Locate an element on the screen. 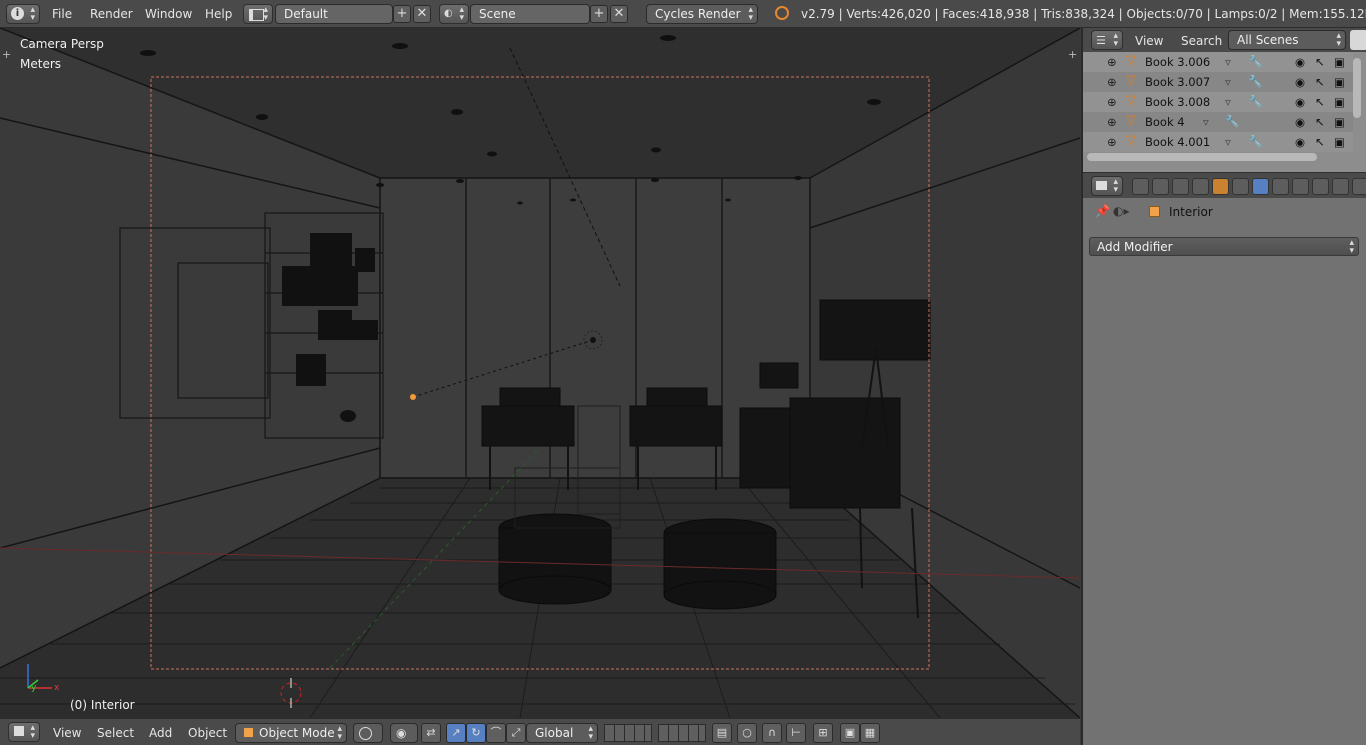 The width and height of the screenshot is (1366, 745). info-icon: i is located at coordinates (17, 13).